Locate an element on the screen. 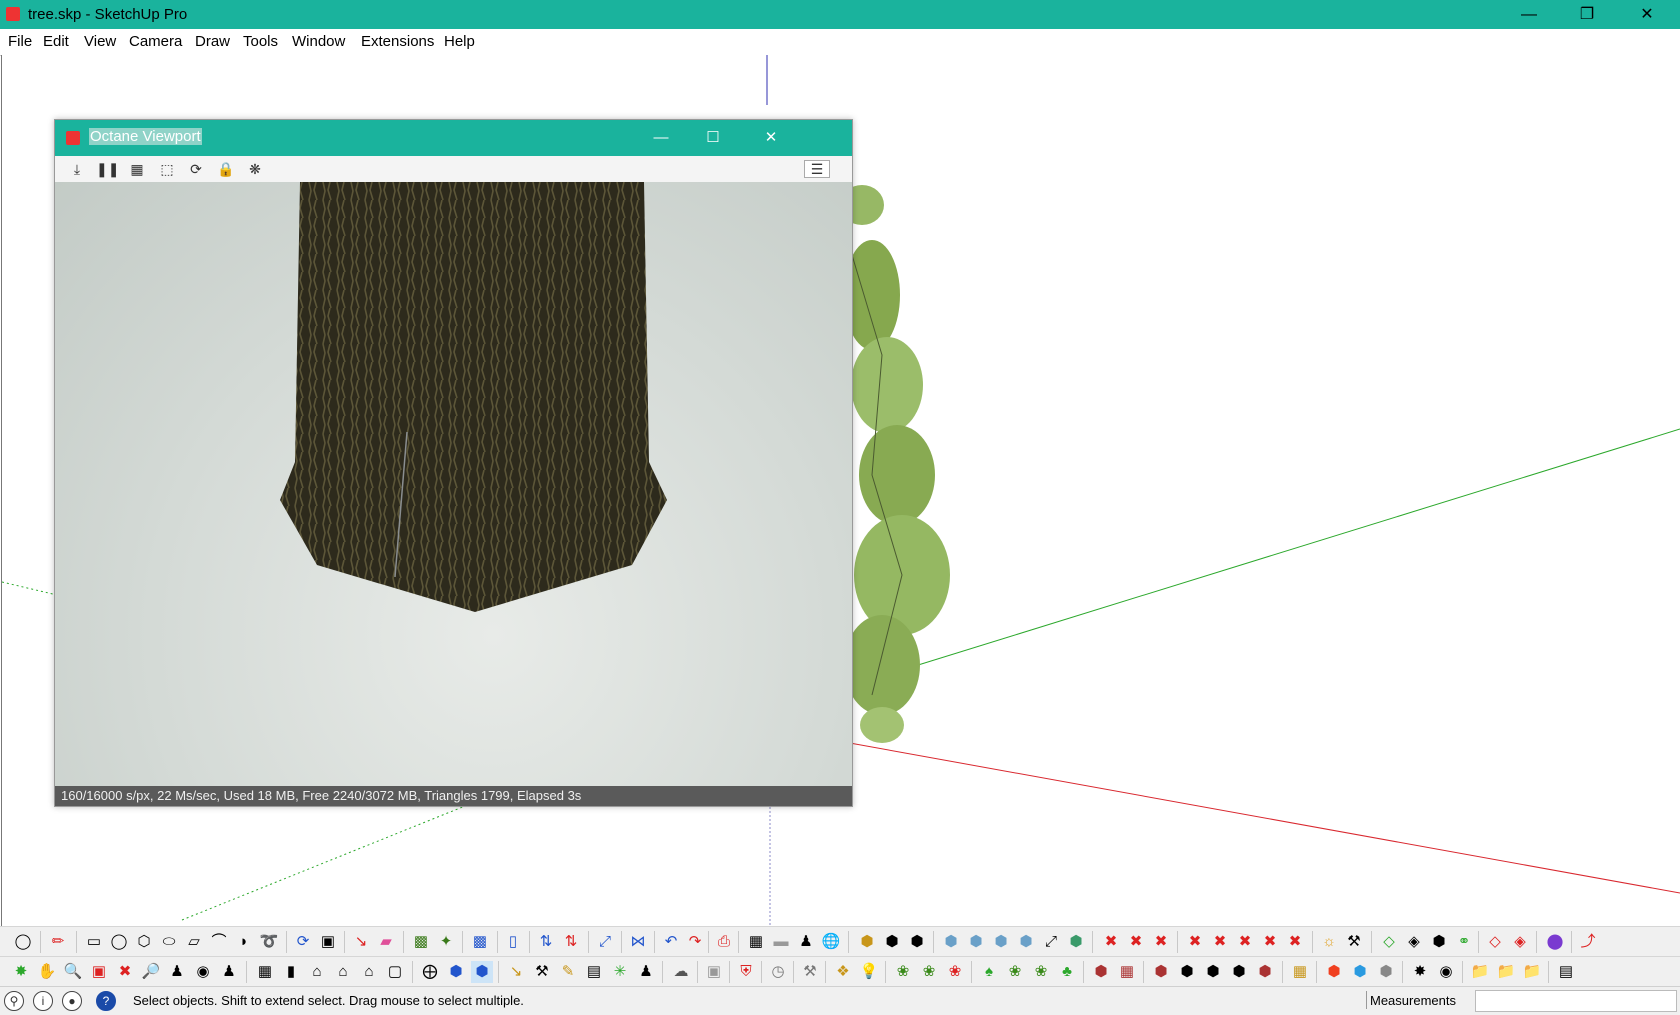 The image size is (1680, 1015). figure-icon: ♟ is located at coordinates (806, 942).